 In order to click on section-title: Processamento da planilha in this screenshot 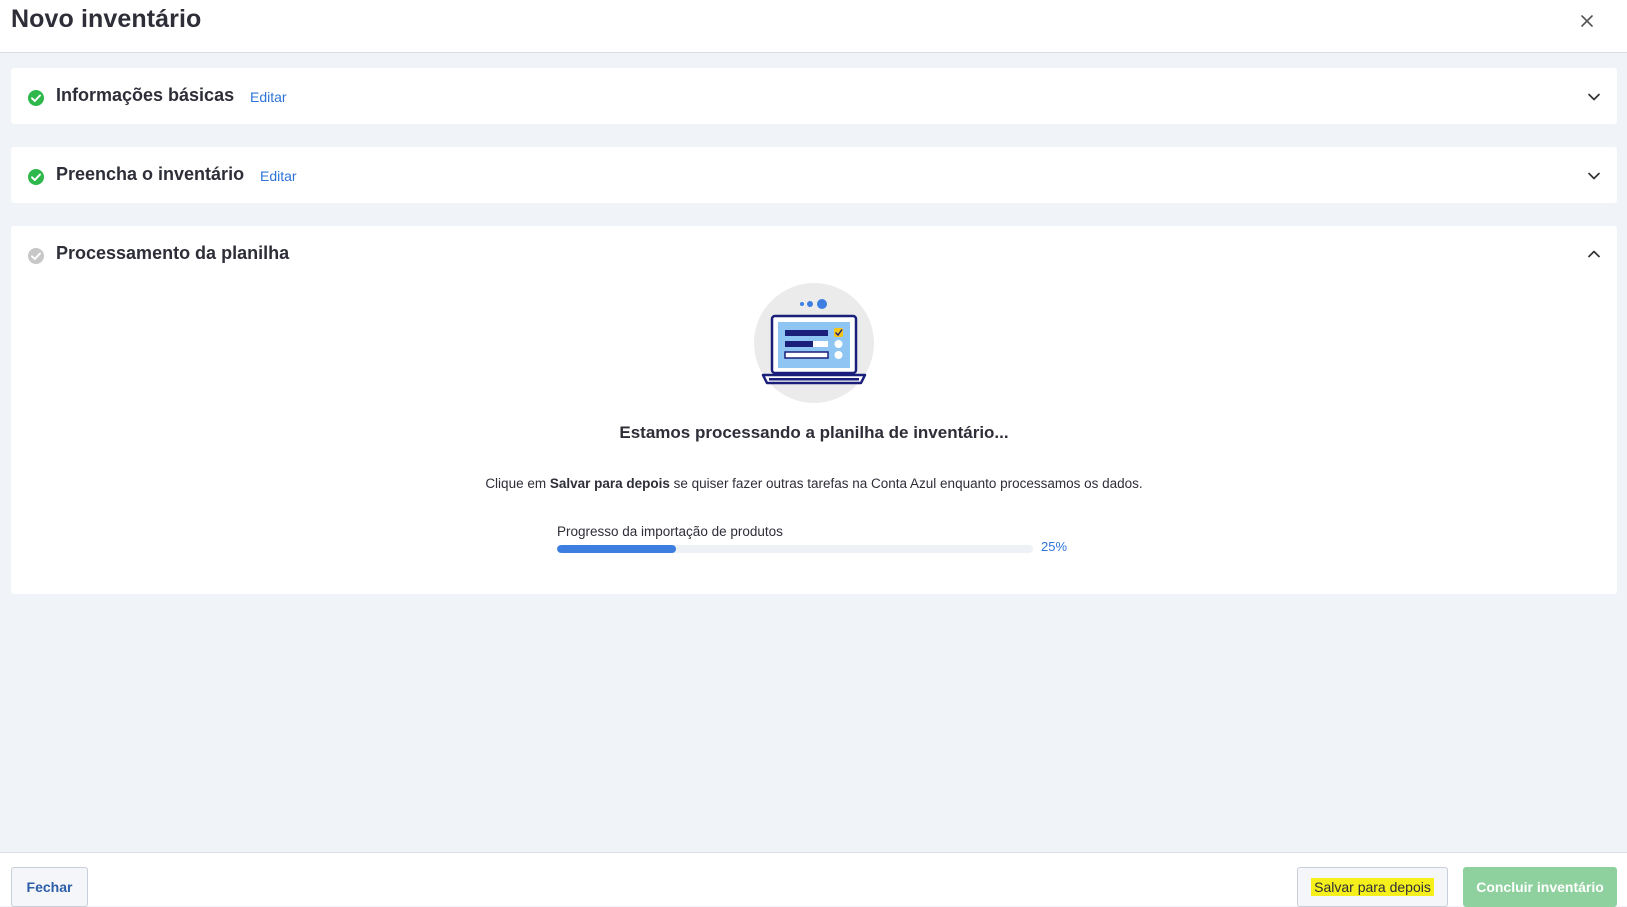, I will do `click(173, 253)`.